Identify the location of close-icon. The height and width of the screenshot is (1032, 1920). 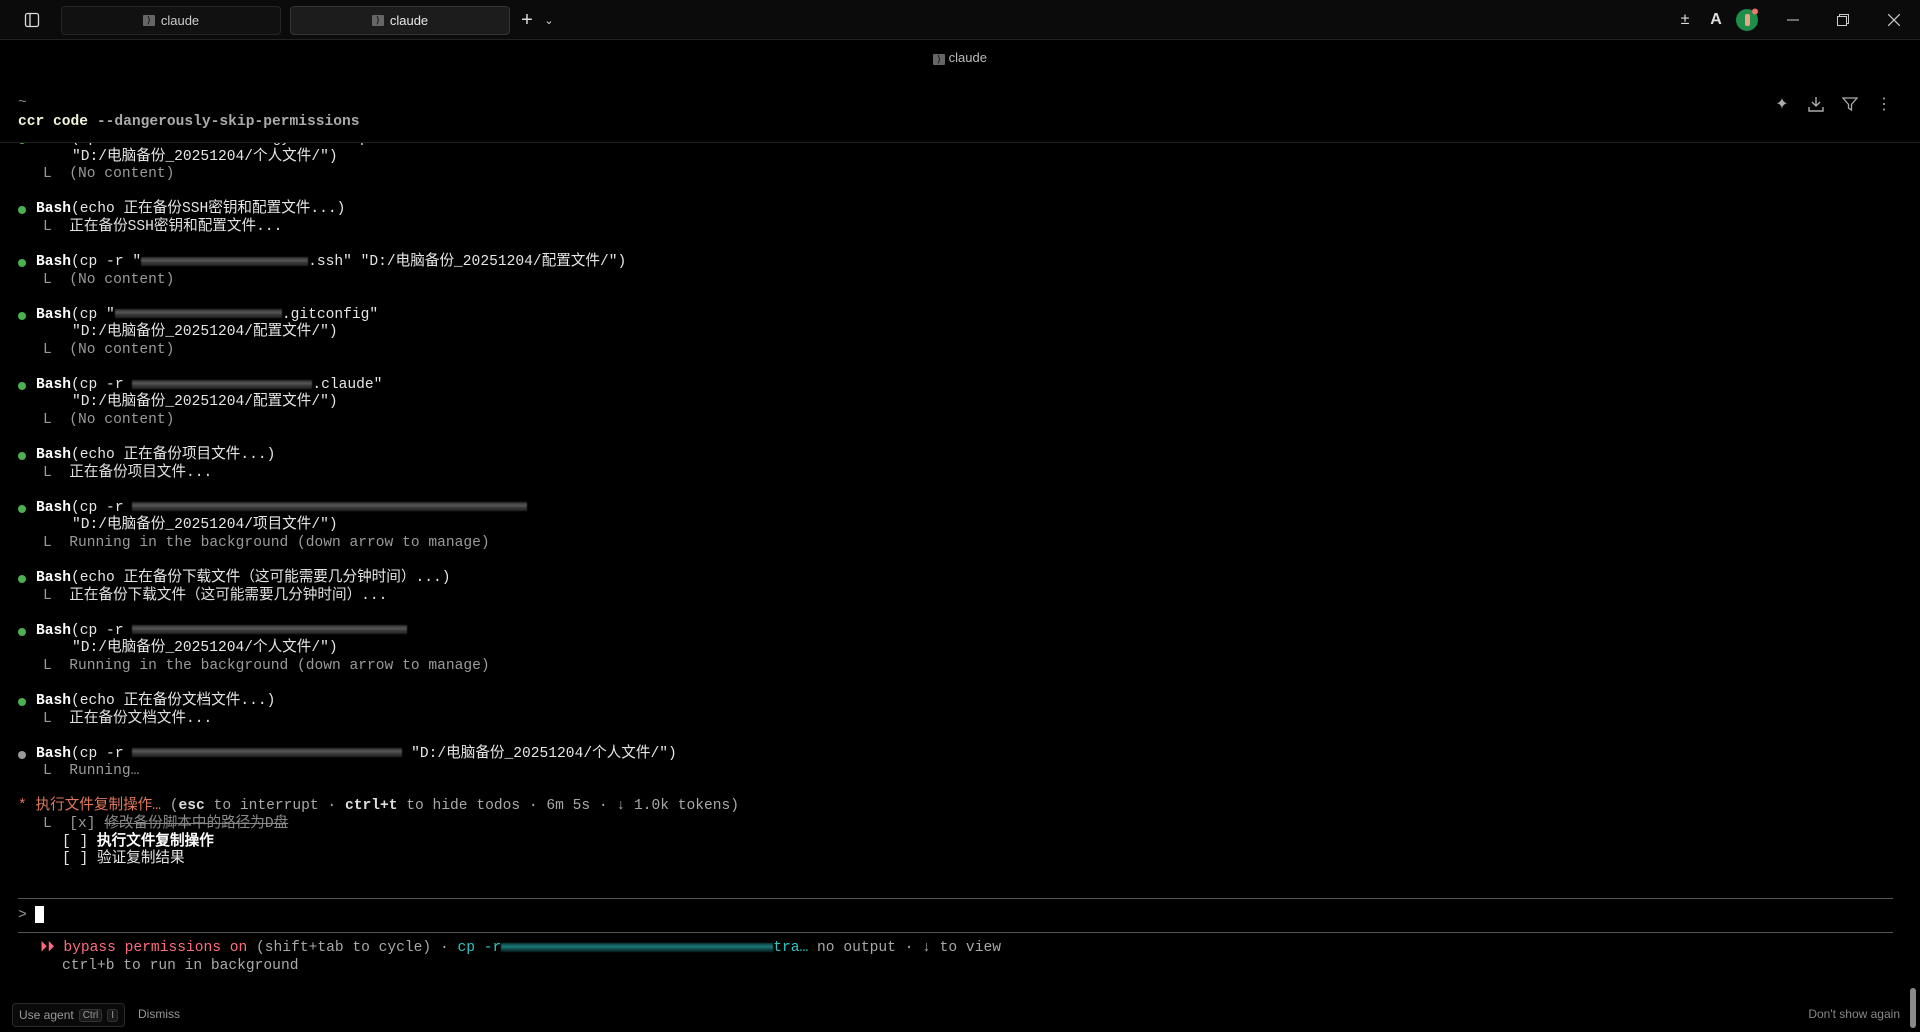
(1894, 20).